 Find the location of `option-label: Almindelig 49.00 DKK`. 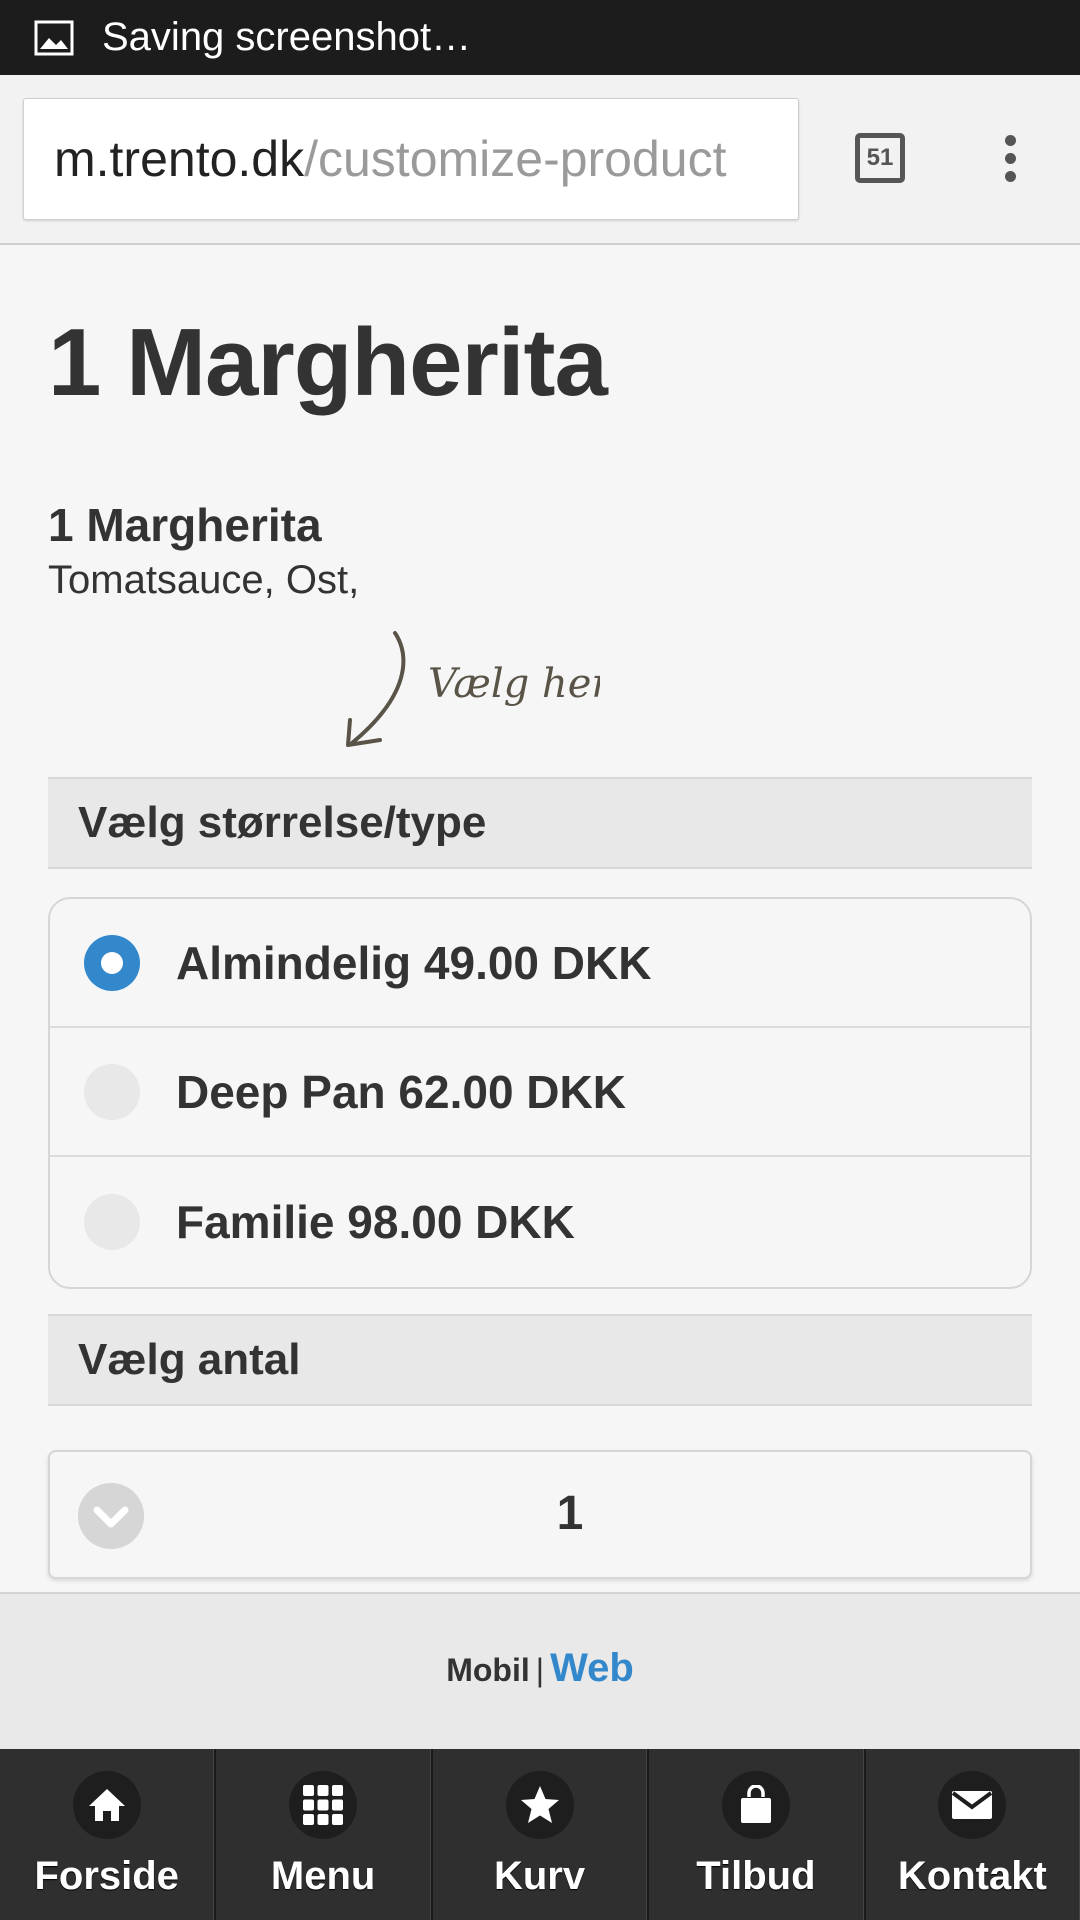

option-label: Almindelig 49.00 DKK is located at coordinates (414, 962).